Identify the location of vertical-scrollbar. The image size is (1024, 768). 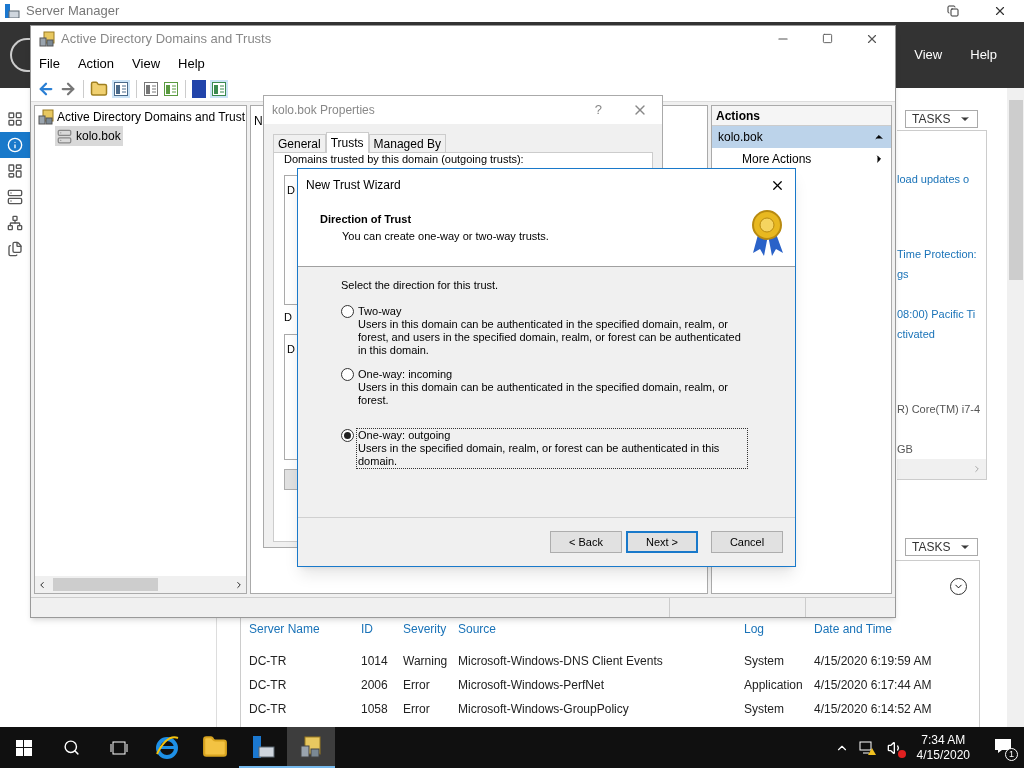
(1015, 407).